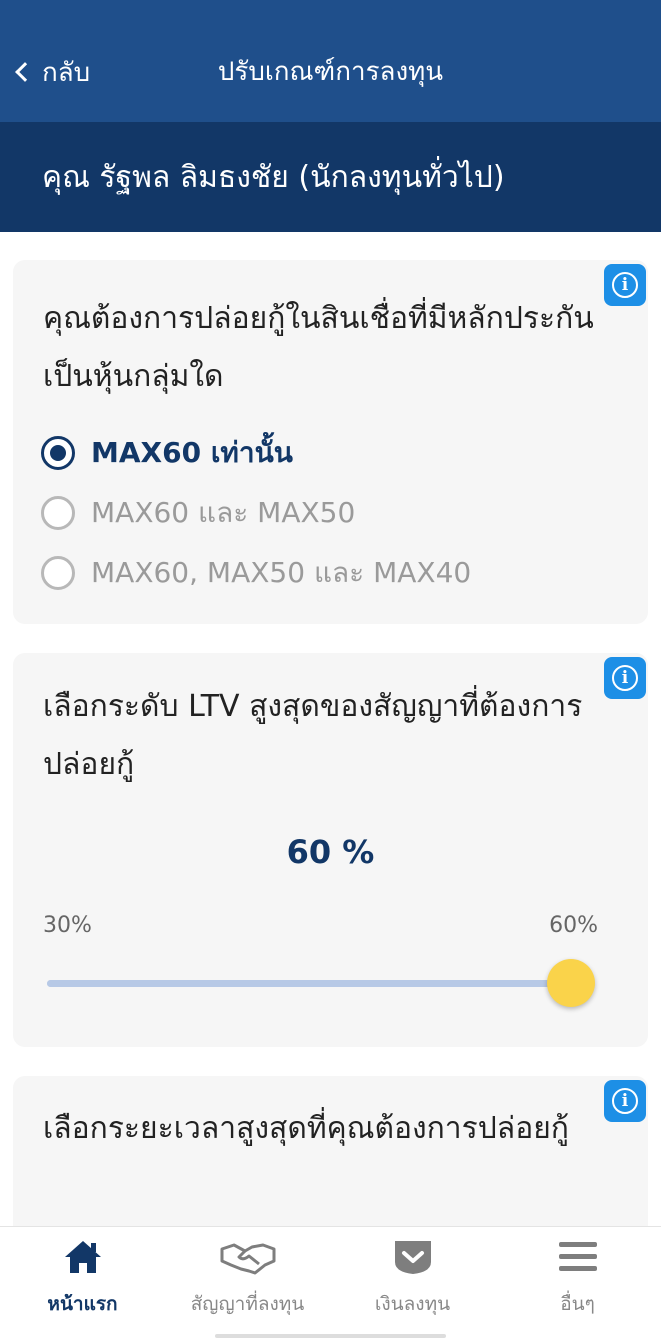  What do you see at coordinates (578, 1257) in the screenshot?
I see `menu-icon` at bounding box center [578, 1257].